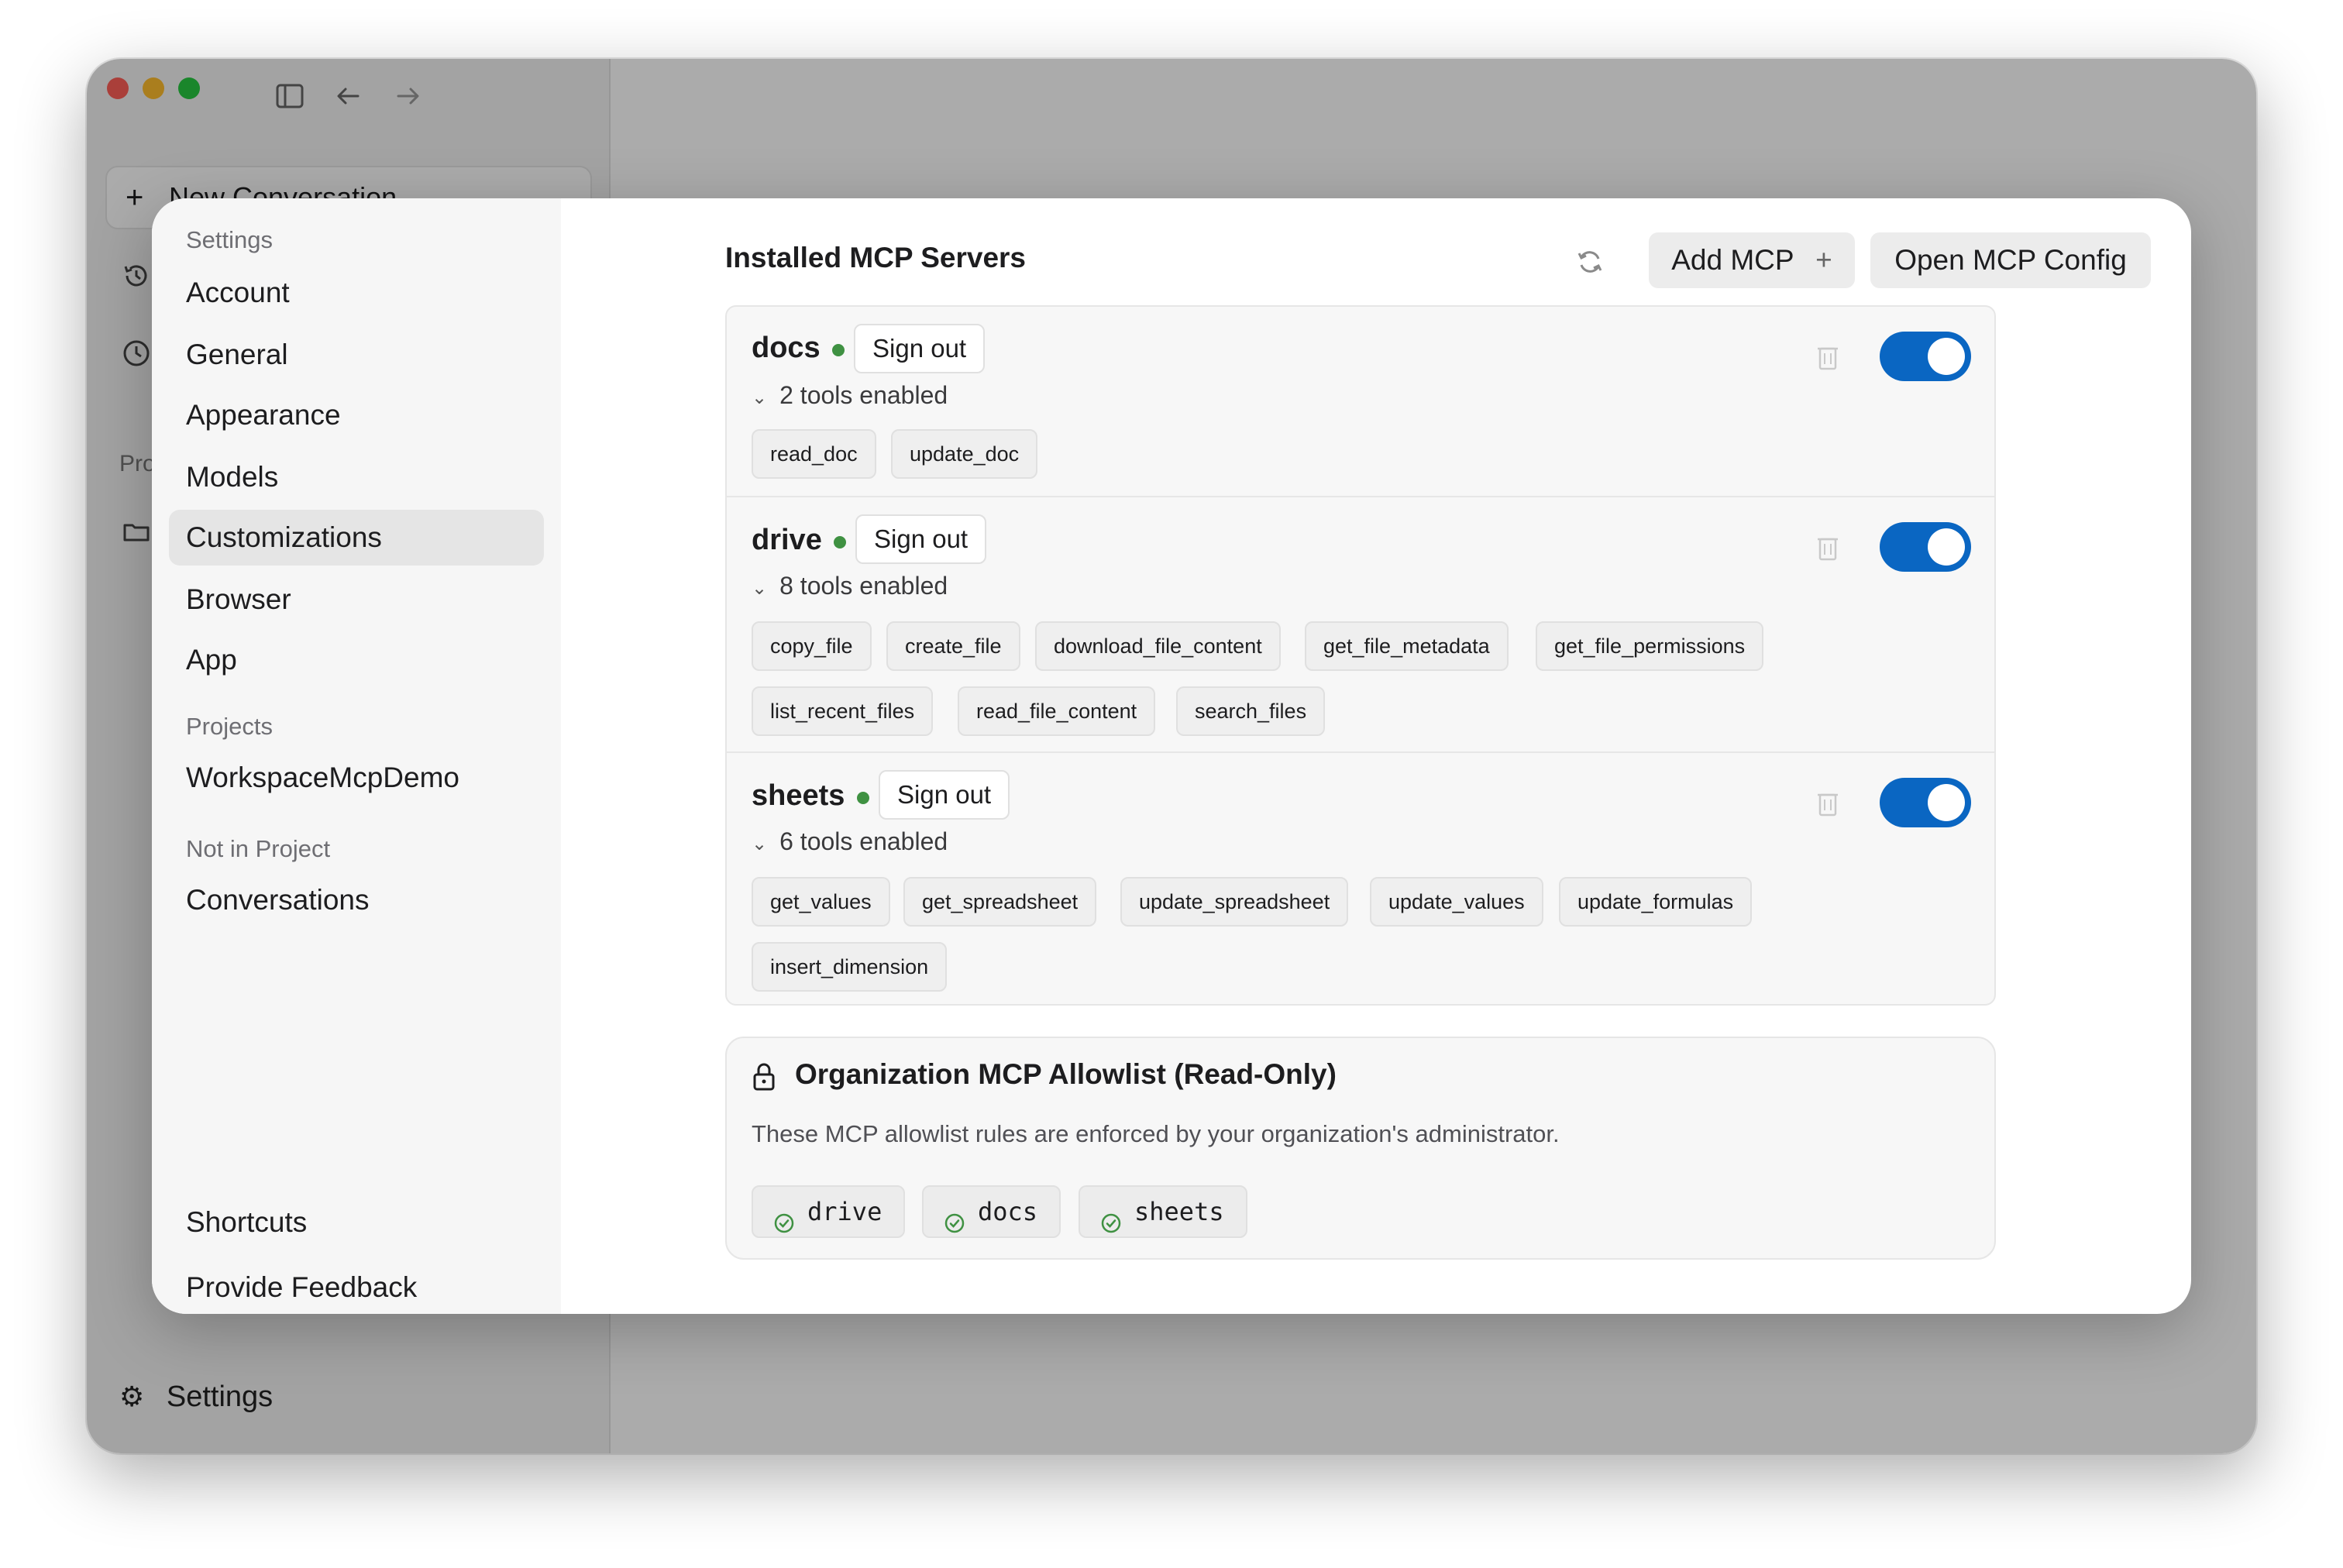 This screenshot has height=1568, width=2343. What do you see at coordinates (863, 586) in the screenshot?
I see `tools-summary: 8 tools enabled` at bounding box center [863, 586].